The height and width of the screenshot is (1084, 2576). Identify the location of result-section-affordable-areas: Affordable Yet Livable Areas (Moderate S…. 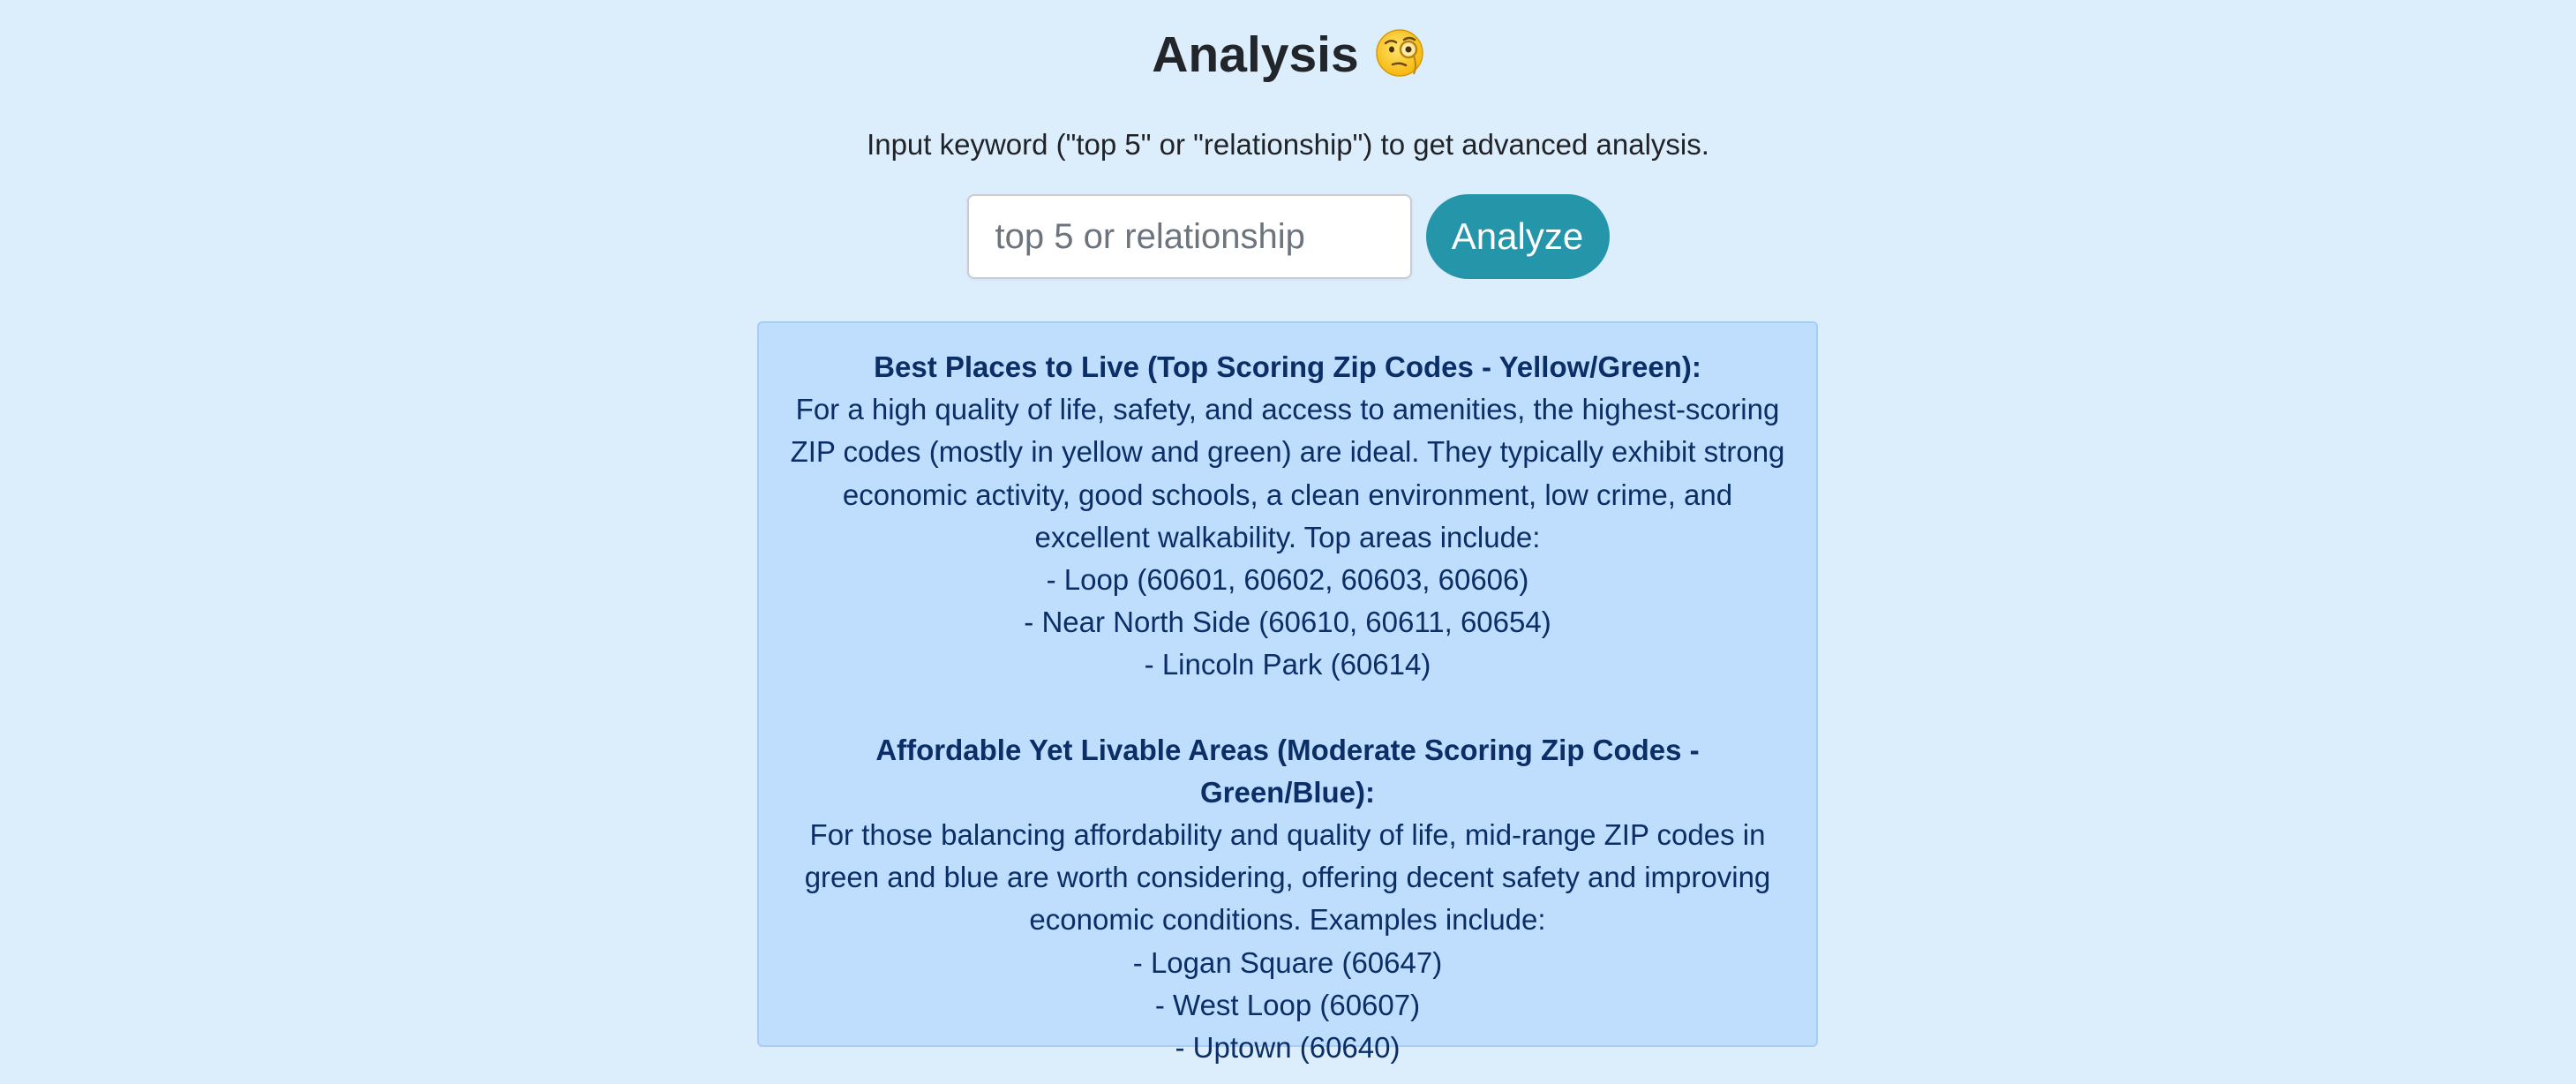
(1287, 899).